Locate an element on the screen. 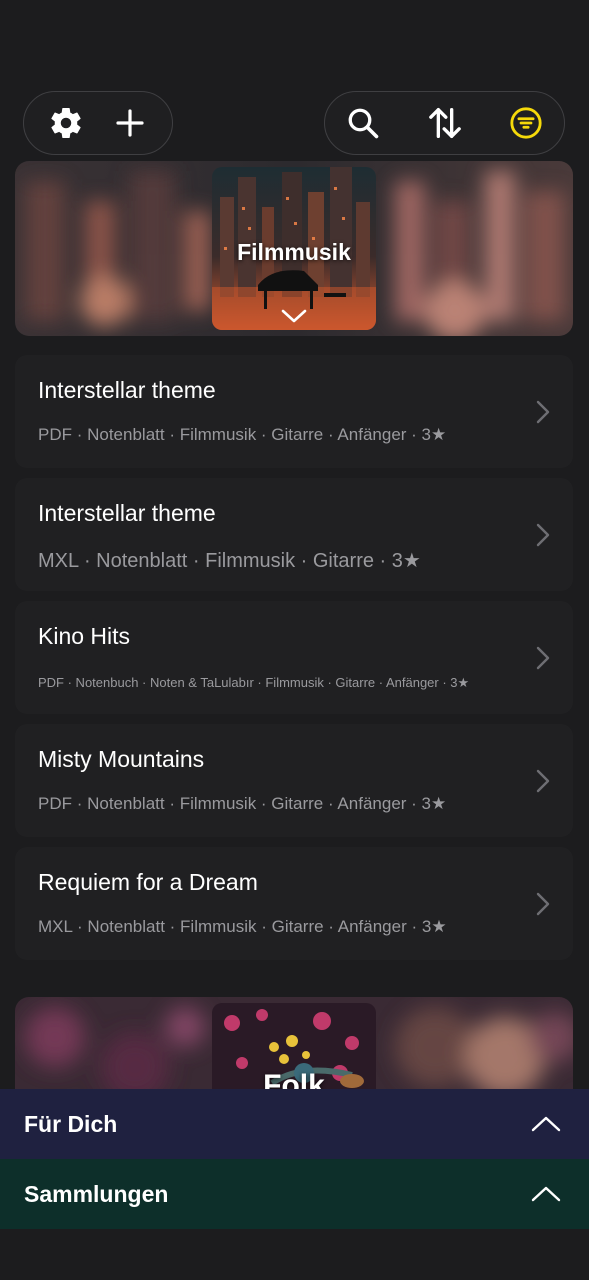 The height and width of the screenshot is (1280, 589). panel-label: Sammlungen is located at coordinates (96, 1193).